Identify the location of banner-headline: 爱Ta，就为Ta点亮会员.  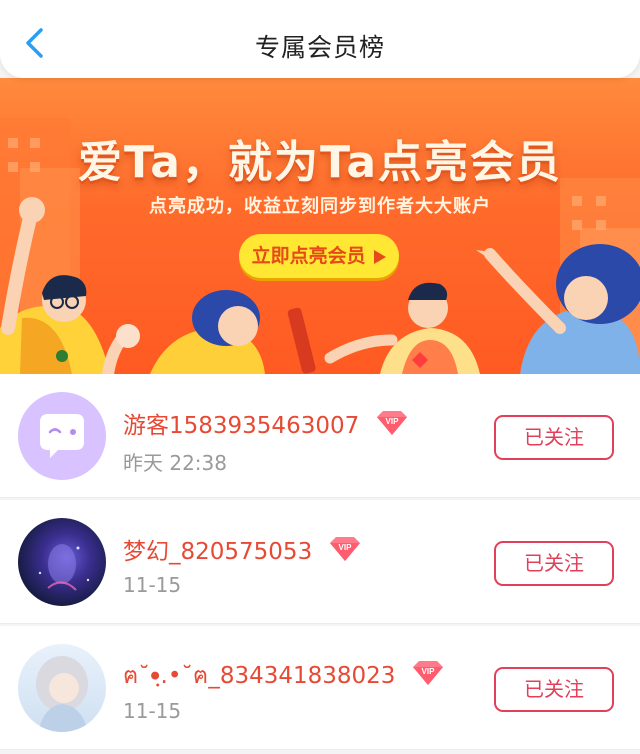
(320, 162).